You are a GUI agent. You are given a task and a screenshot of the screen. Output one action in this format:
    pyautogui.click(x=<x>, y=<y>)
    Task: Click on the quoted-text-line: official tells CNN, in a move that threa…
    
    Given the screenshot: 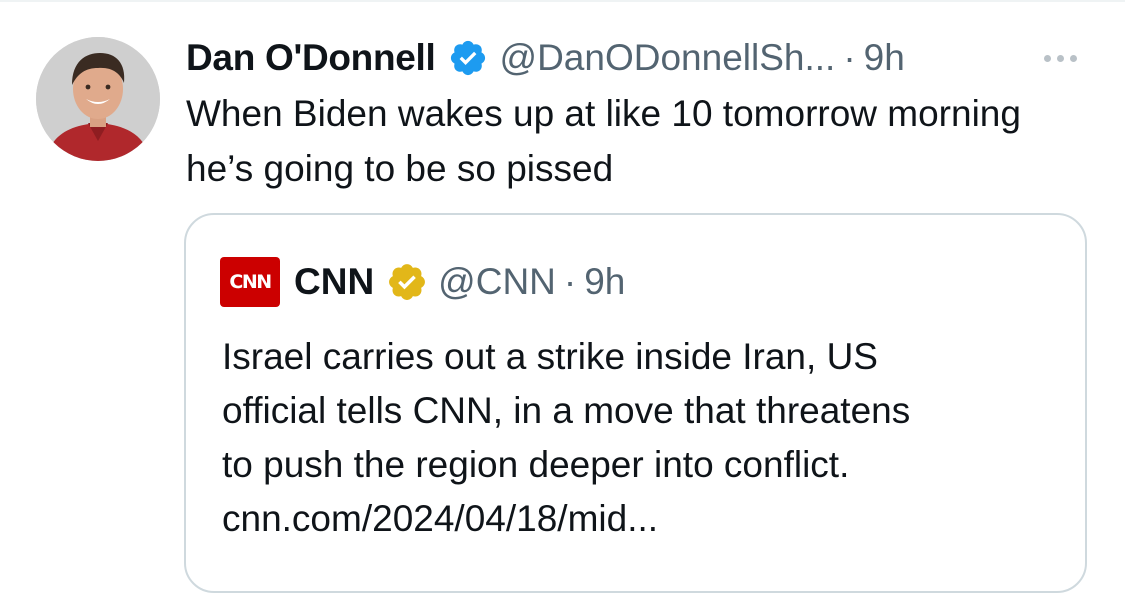 What is the action you would take?
    pyautogui.click(x=566, y=410)
    